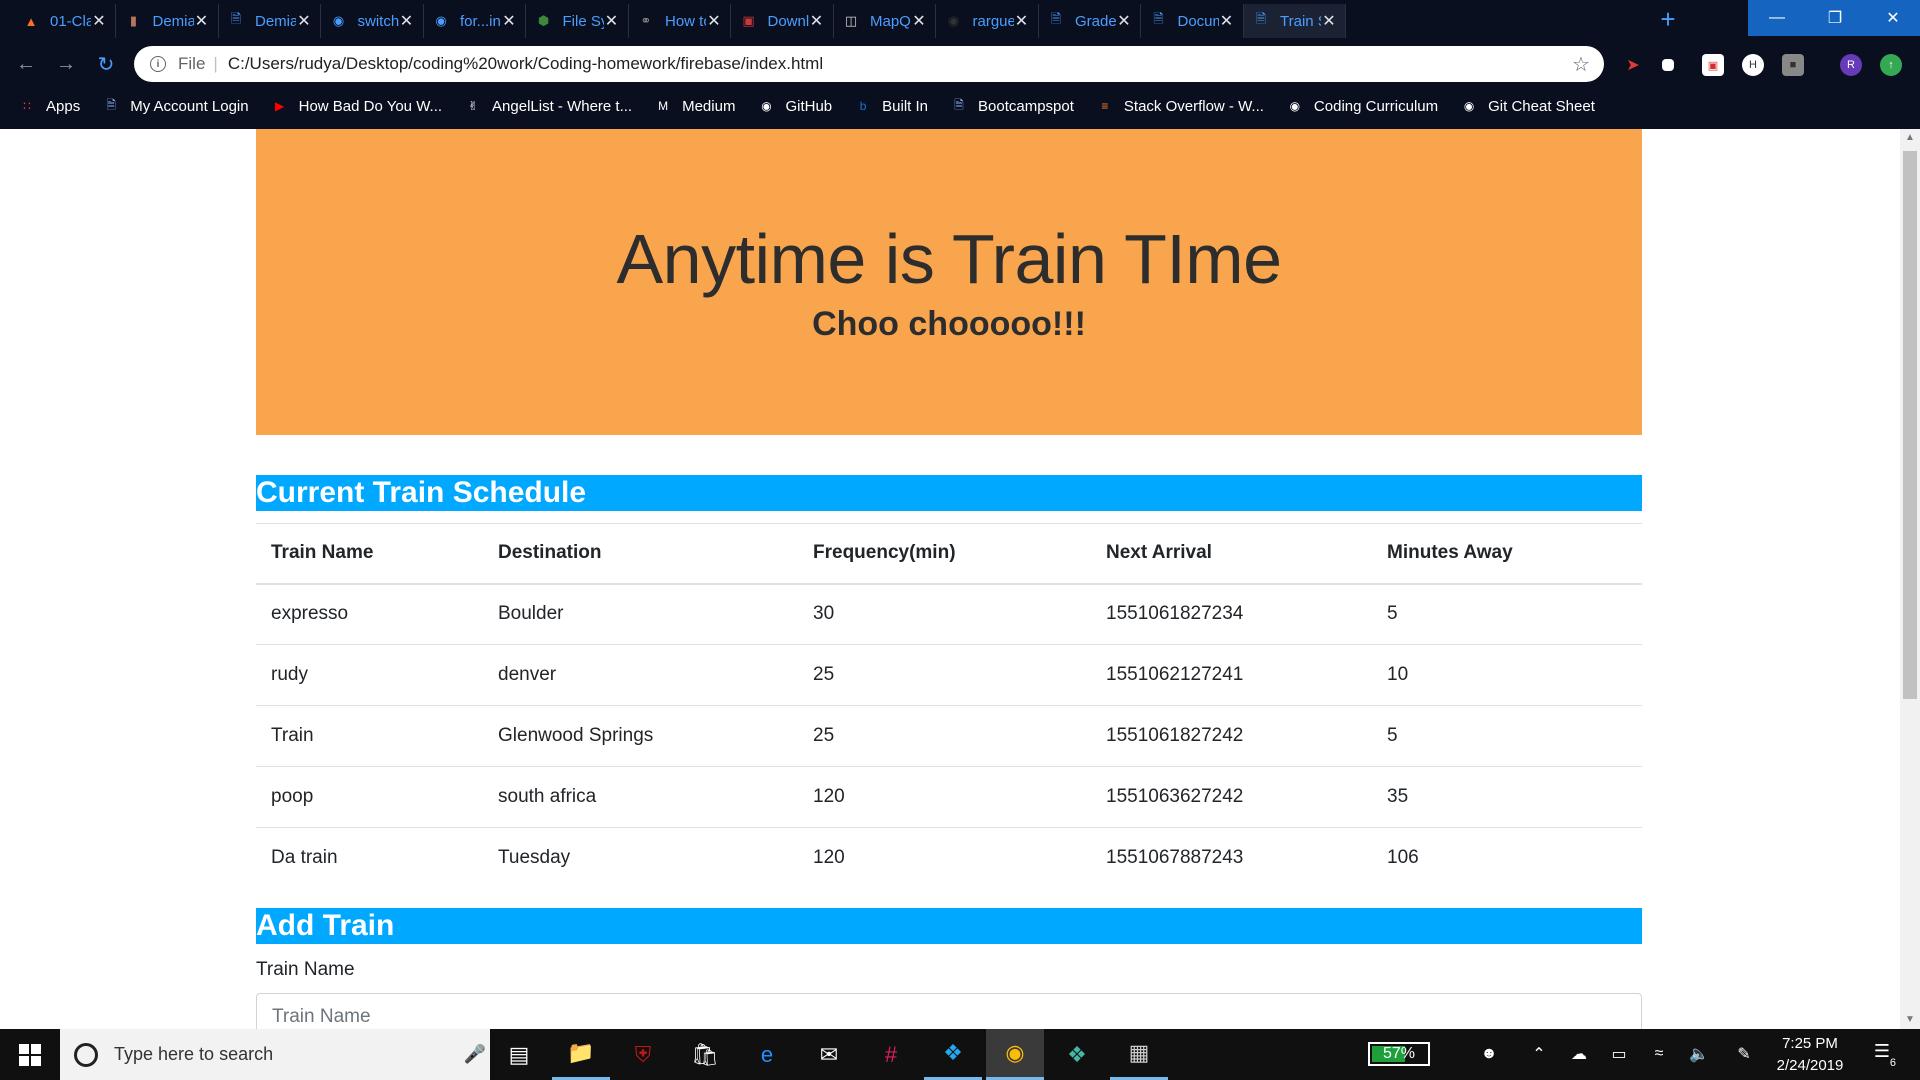 This screenshot has height=1080, width=1920. I want to click on pen-icon: ✎, so click(1744, 1054).